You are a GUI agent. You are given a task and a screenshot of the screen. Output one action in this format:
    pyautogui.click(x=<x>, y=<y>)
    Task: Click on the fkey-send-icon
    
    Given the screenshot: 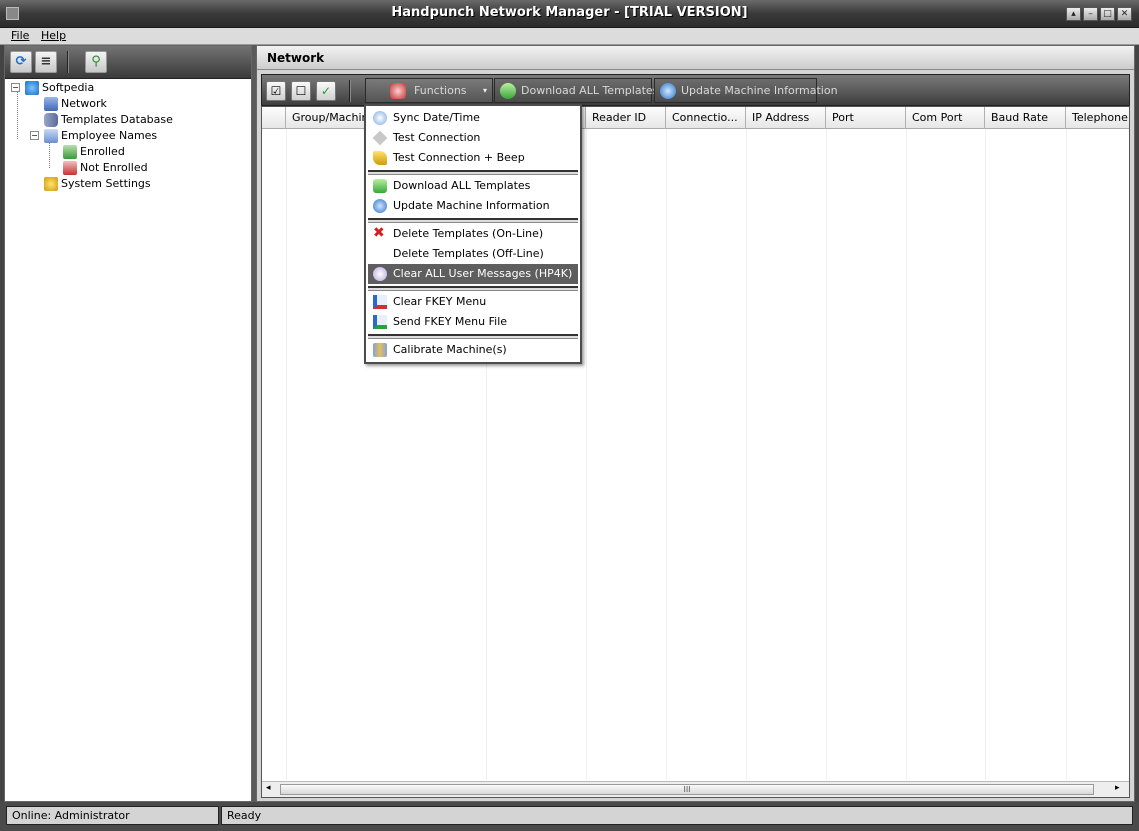 What is the action you would take?
    pyautogui.click(x=380, y=322)
    